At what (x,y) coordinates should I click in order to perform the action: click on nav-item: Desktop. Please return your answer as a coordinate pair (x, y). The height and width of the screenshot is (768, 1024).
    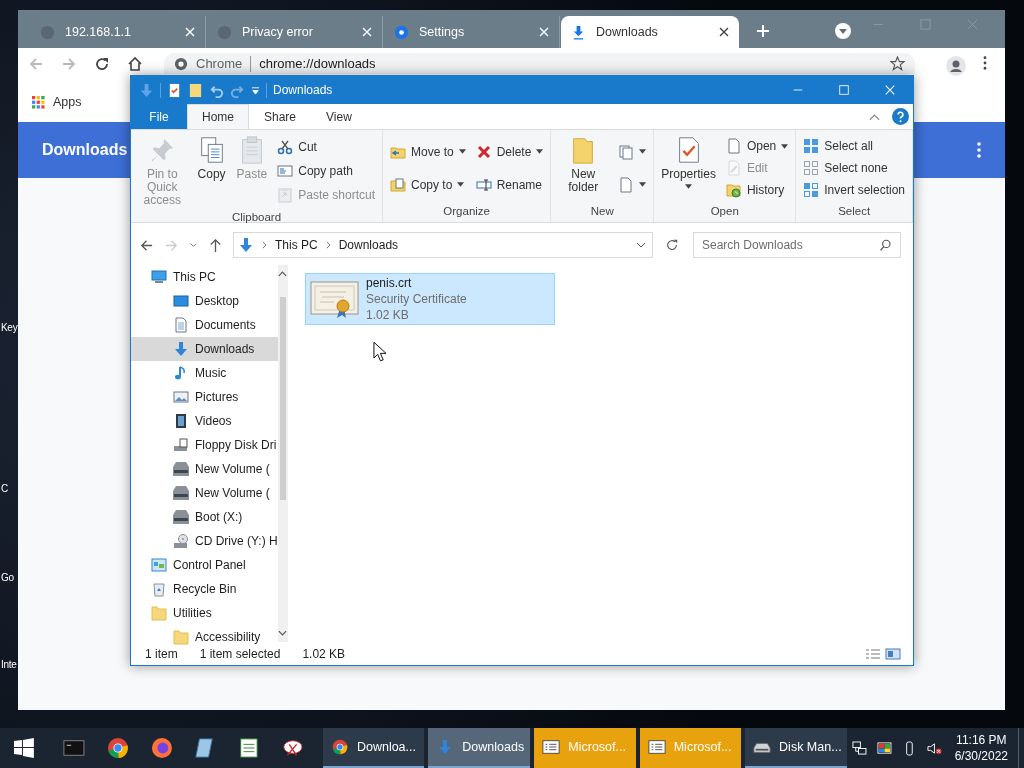
    Looking at the image, I should click on (204, 301).